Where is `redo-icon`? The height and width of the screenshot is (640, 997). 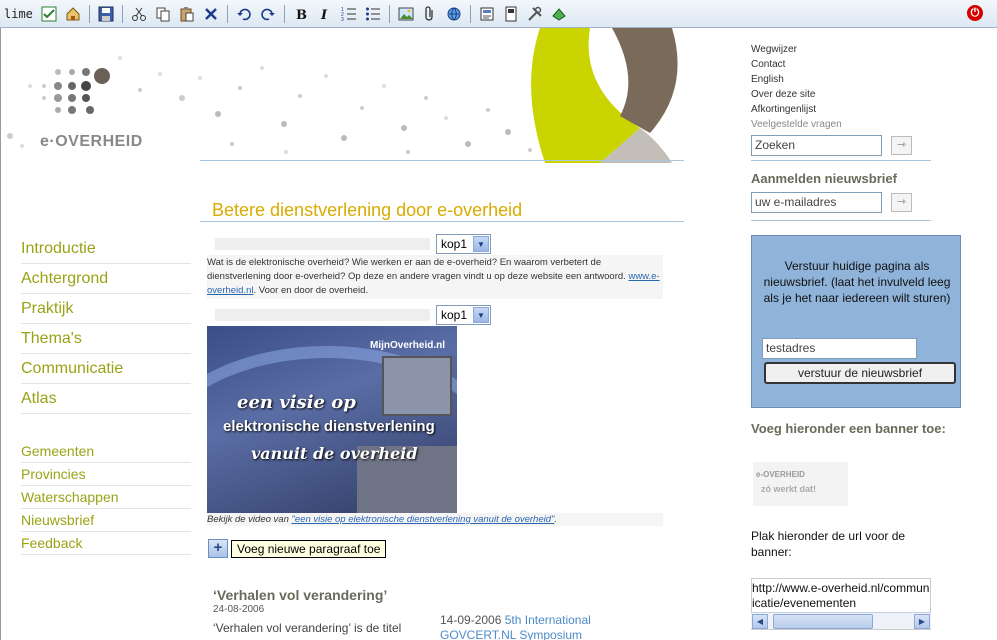 redo-icon is located at coordinates (268, 14).